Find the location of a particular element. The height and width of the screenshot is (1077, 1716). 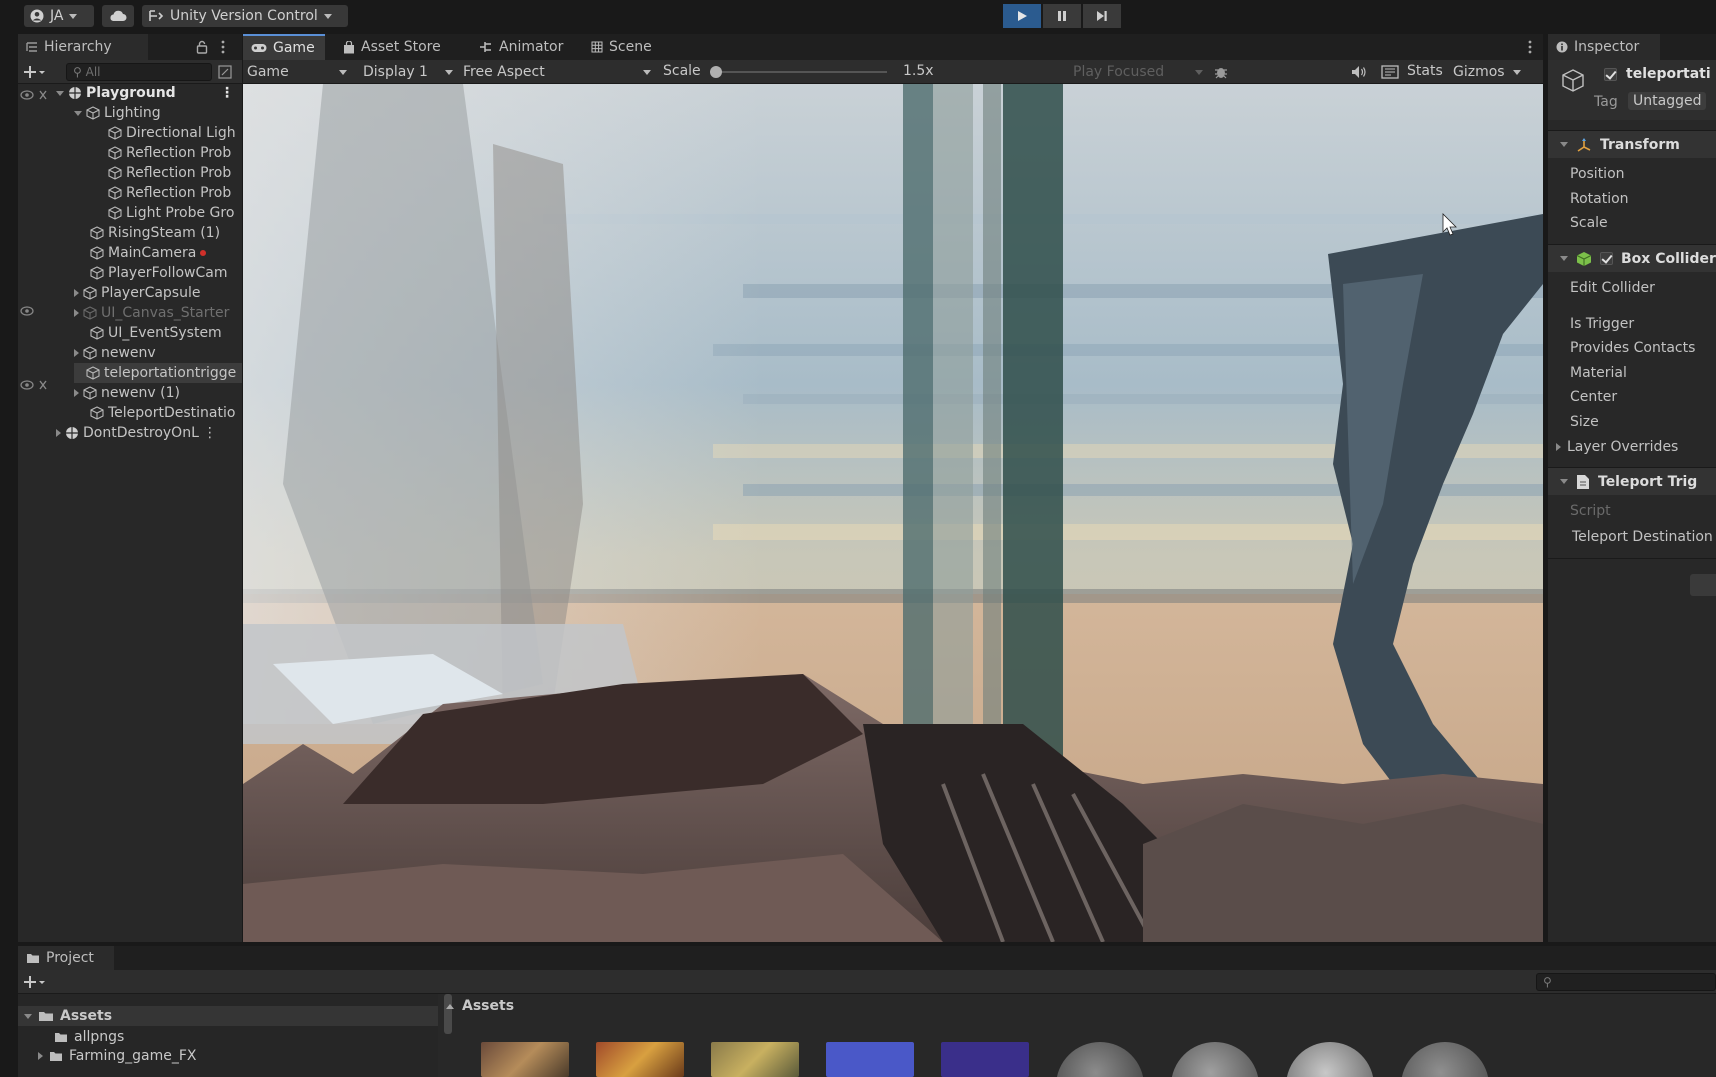

transform-component-header: Transform is located at coordinates (1632, 144).